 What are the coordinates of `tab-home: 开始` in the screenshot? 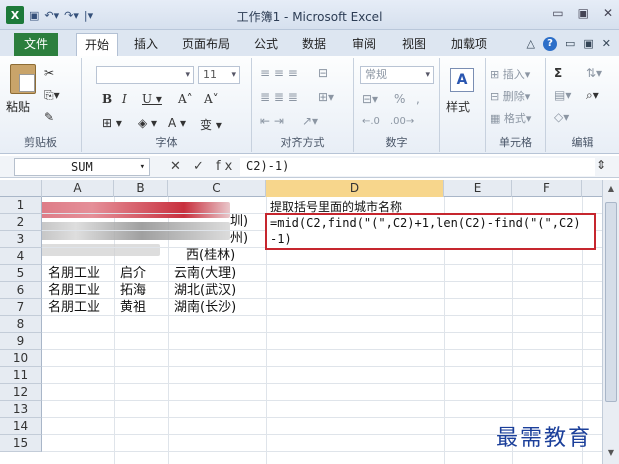 It's located at (97, 44).